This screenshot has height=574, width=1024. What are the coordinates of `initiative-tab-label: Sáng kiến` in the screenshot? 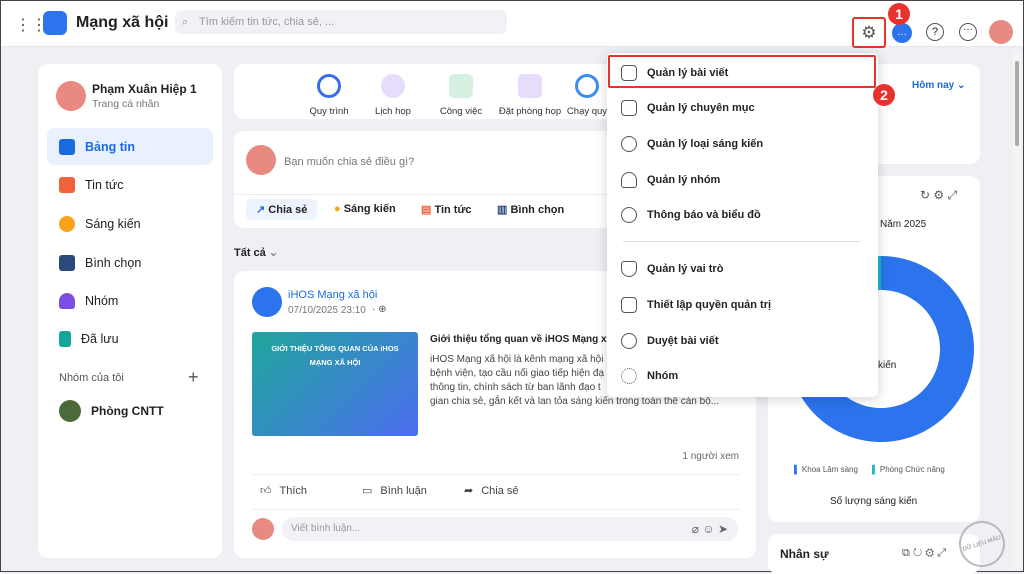 It's located at (369, 209).